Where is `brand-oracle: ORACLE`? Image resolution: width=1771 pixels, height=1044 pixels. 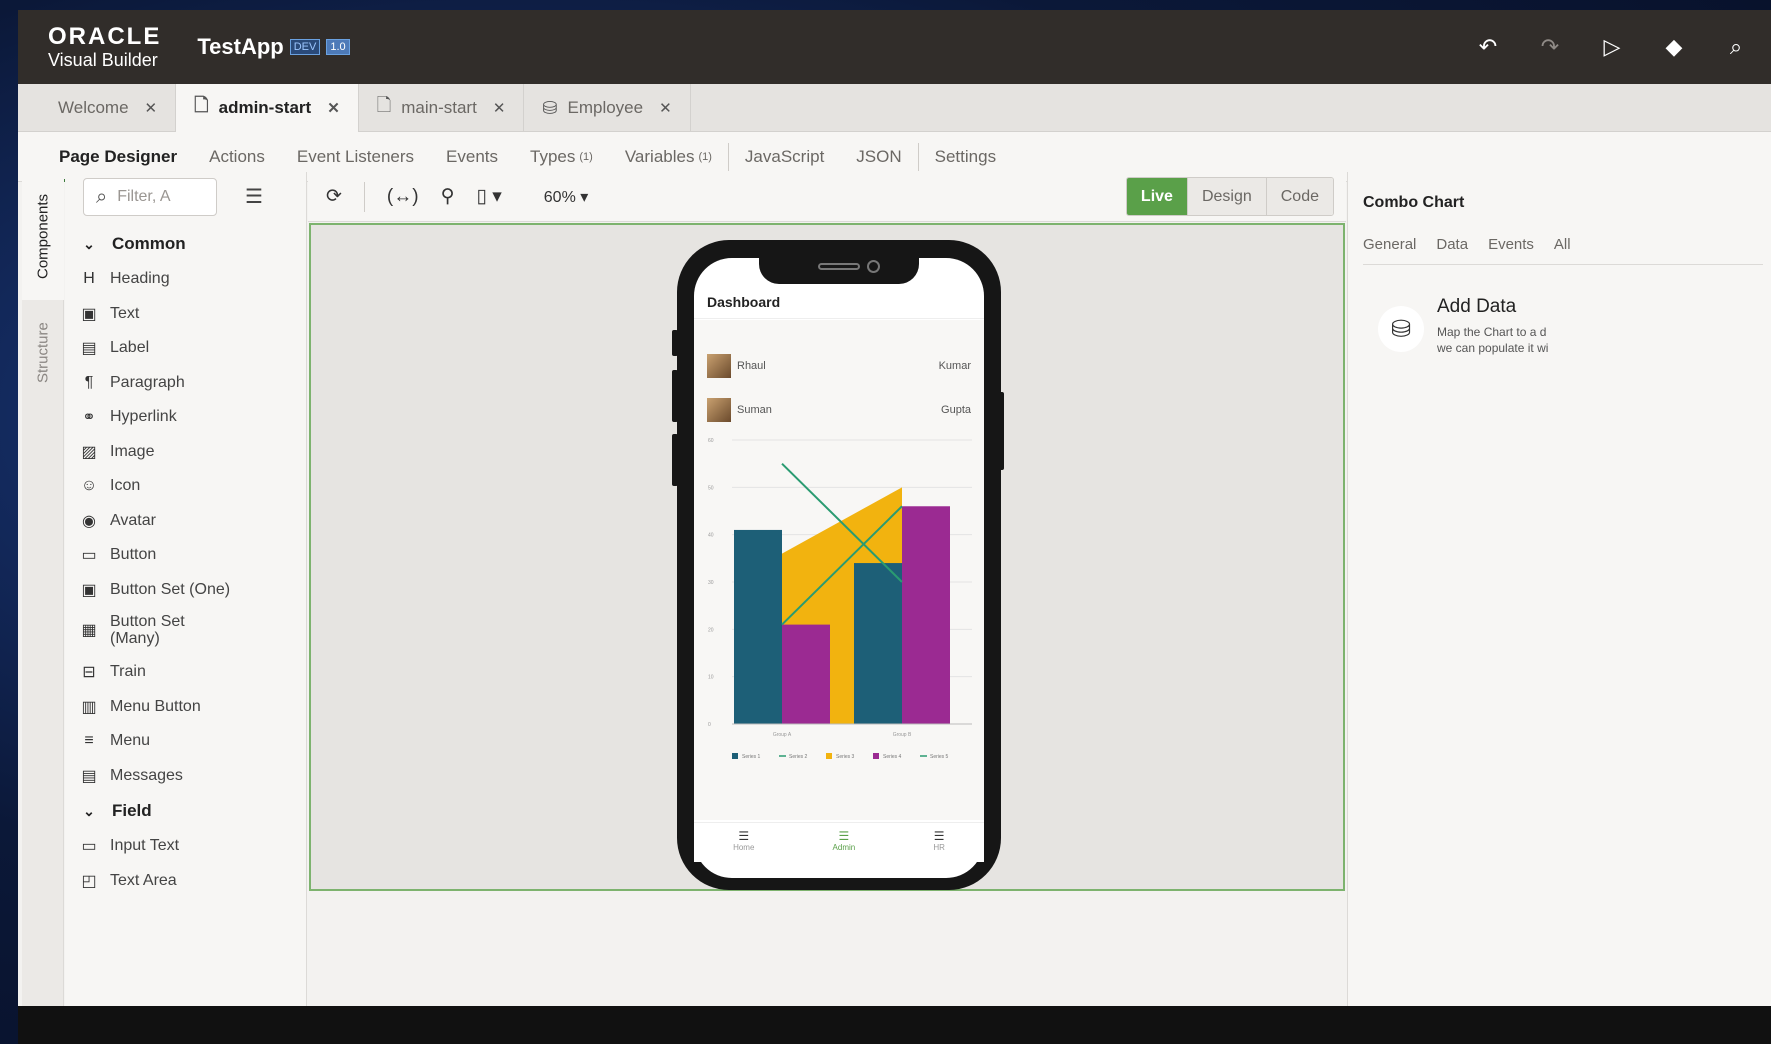 brand-oracle: ORACLE is located at coordinates (105, 36).